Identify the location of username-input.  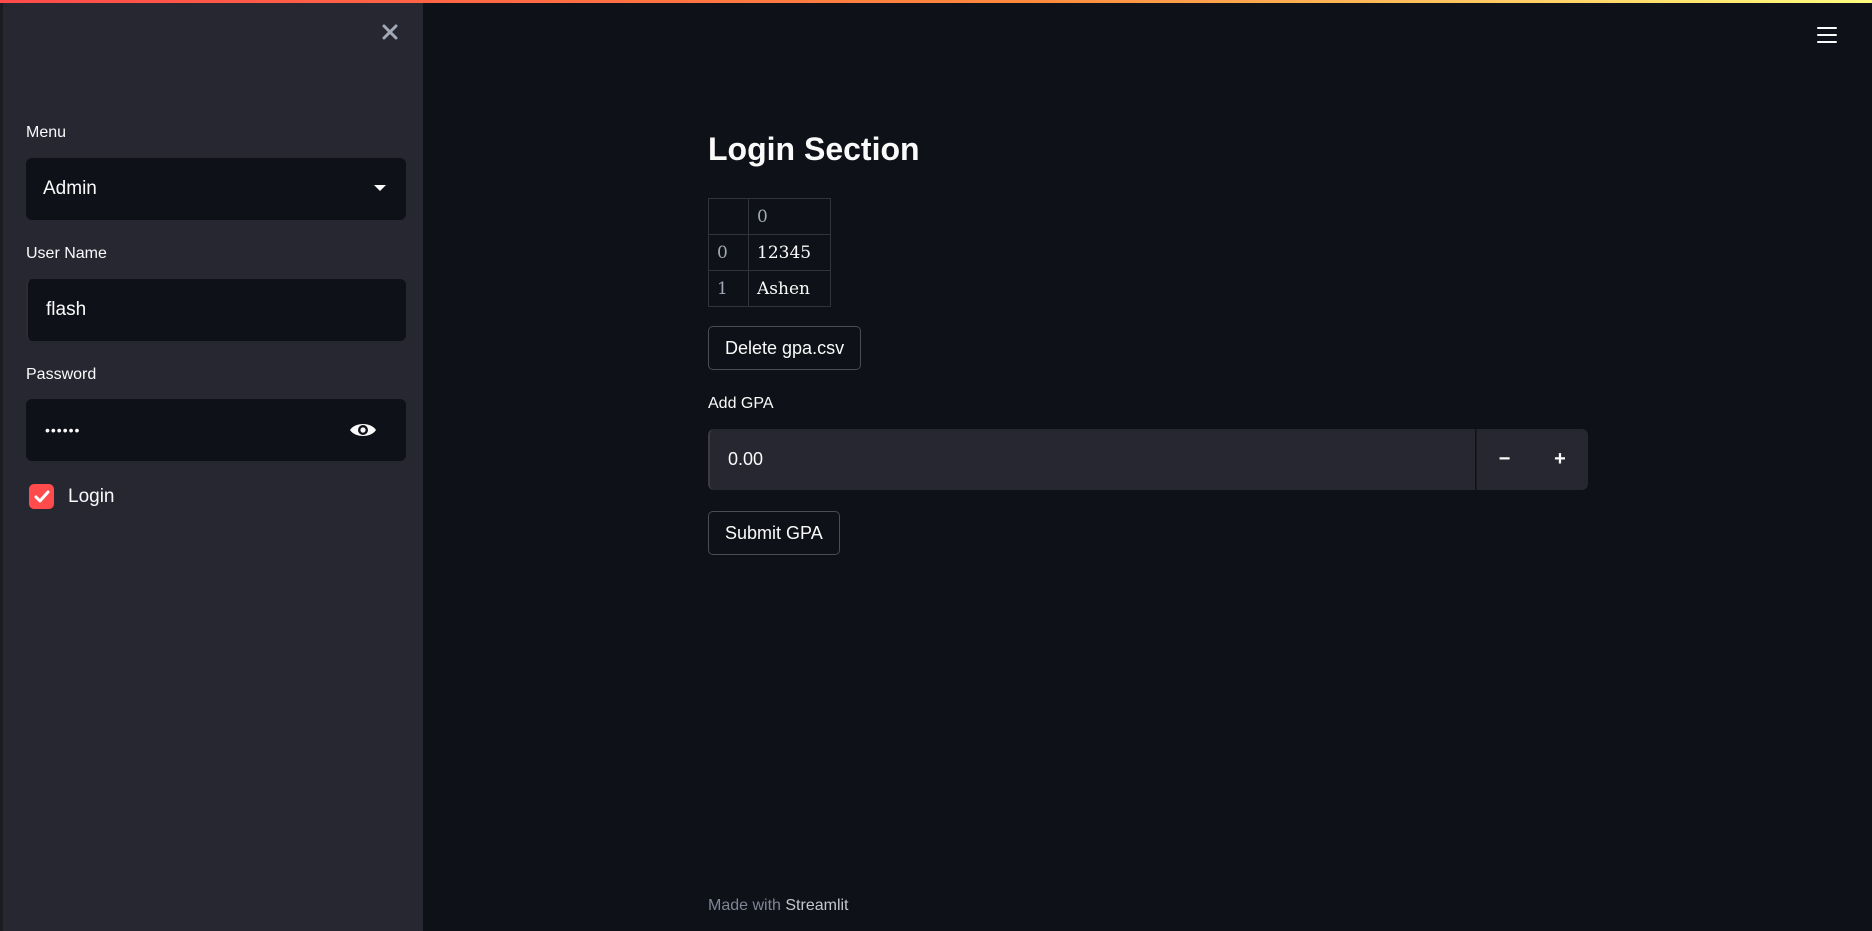
(216, 310).